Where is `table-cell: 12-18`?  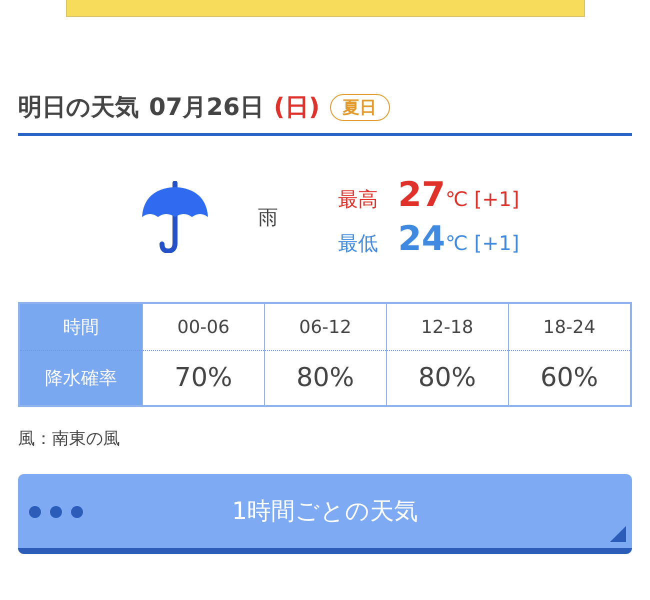 table-cell: 12-18 is located at coordinates (447, 326).